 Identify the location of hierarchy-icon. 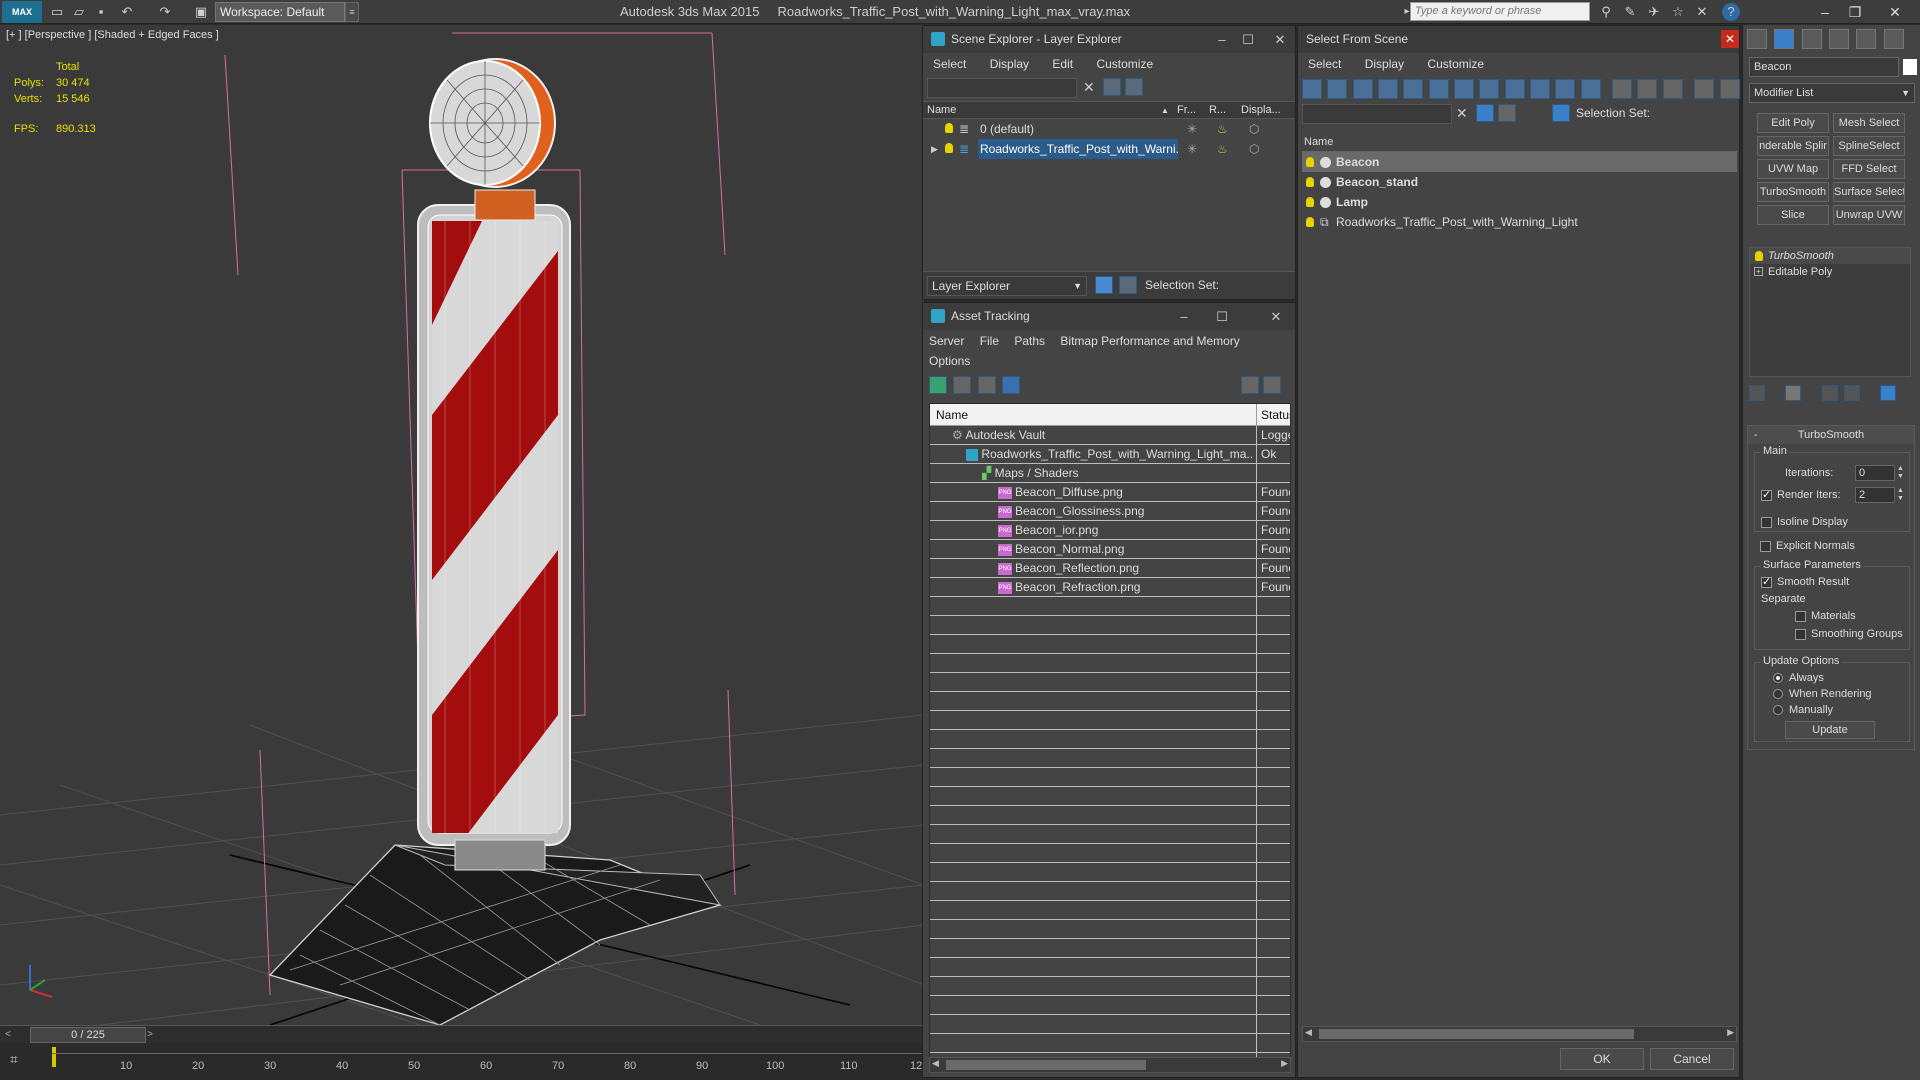
(1128, 285).